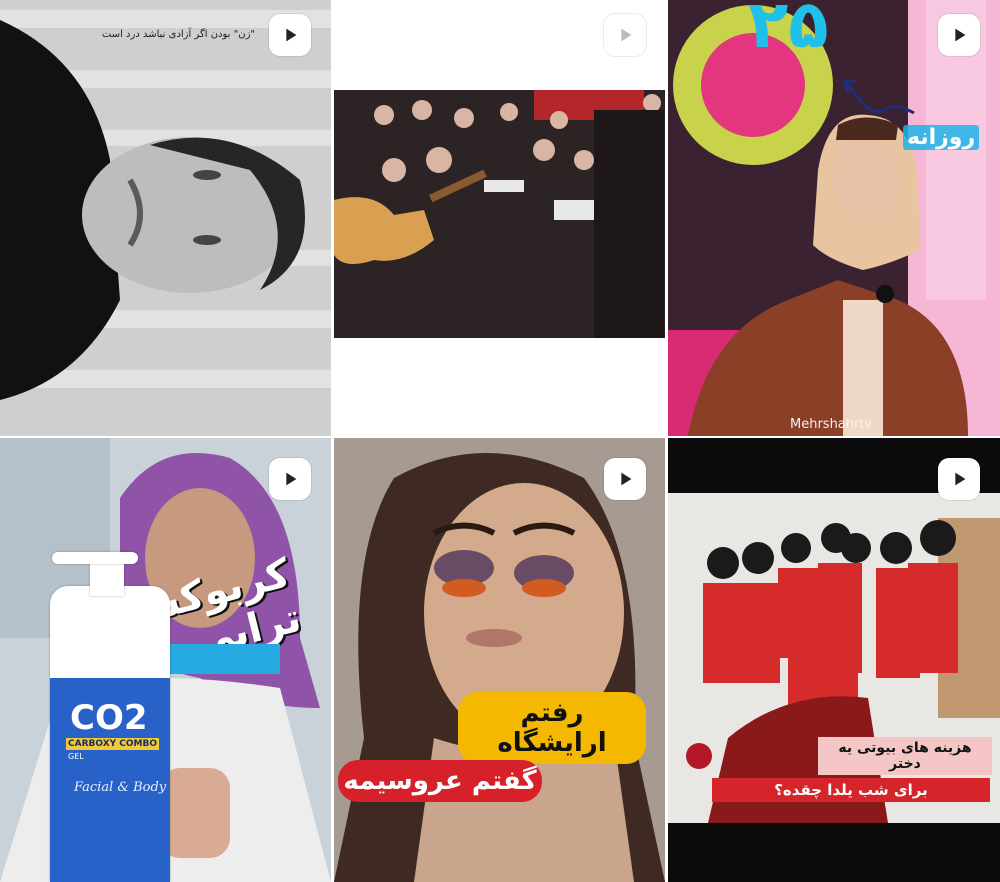 This screenshot has width=1000, height=882. What do you see at coordinates (178, 34) in the screenshot?
I see `reel-caption-1: "زن" بودن اگر آزادی نباشد درد است` at bounding box center [178, 34].